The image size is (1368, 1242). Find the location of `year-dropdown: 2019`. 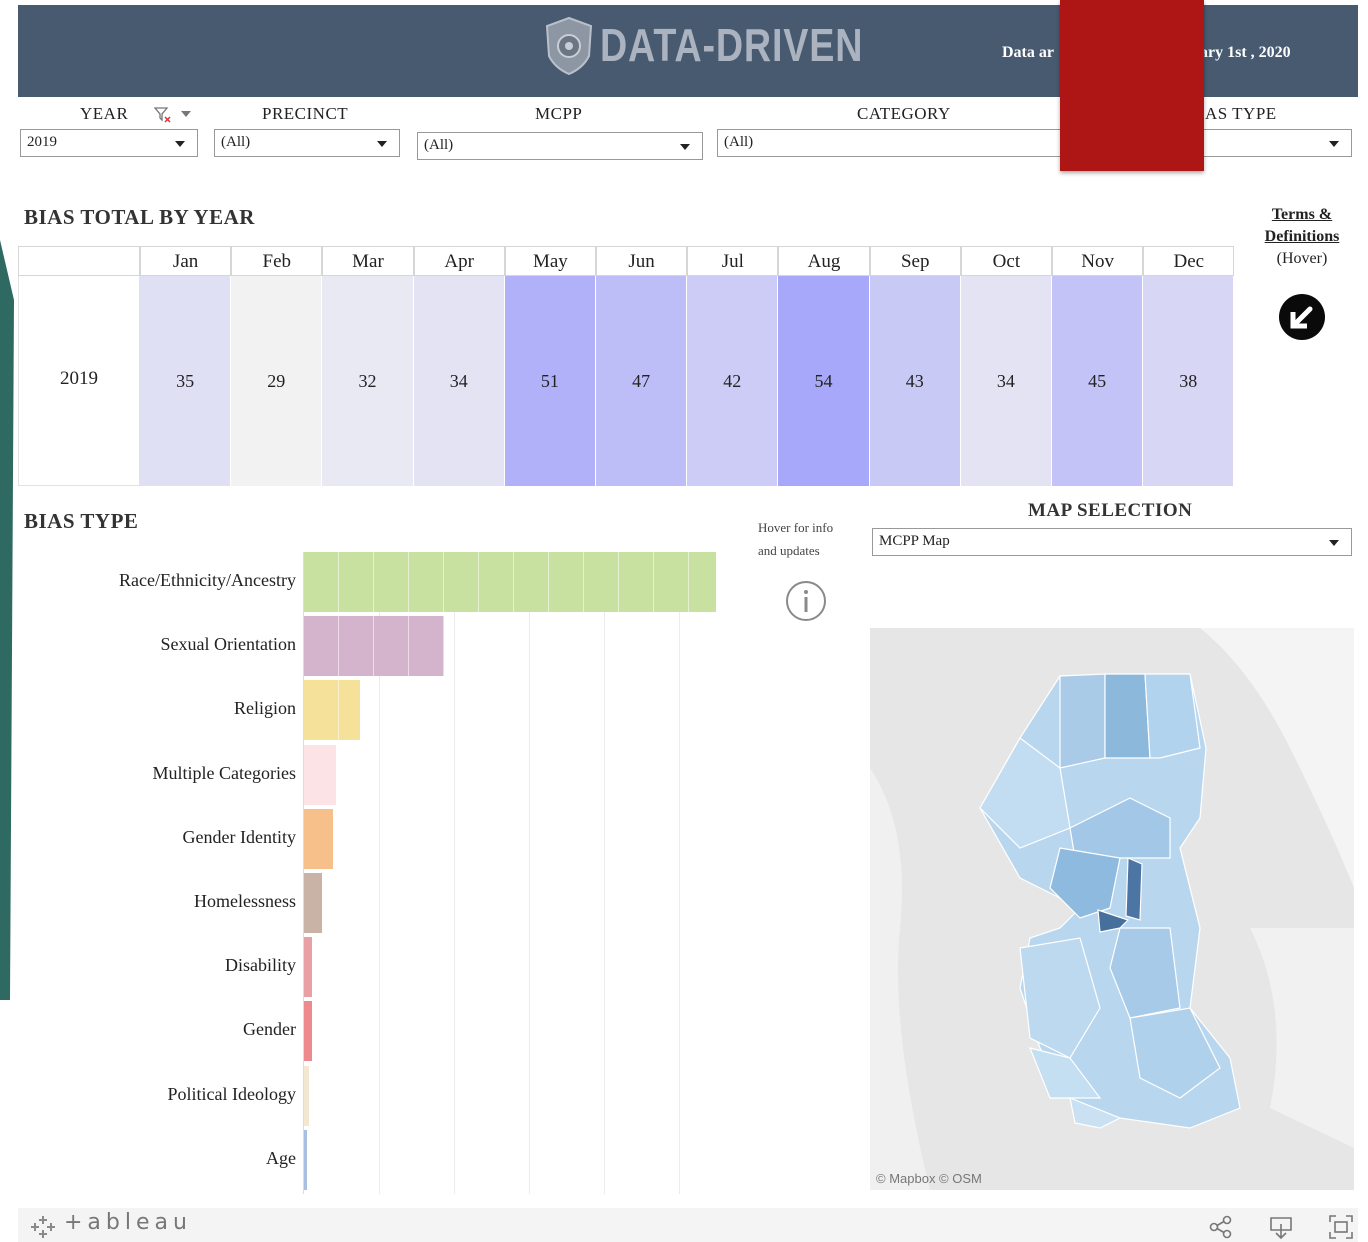

year-dropdown: 2019 is located at coordinates (109, 143).